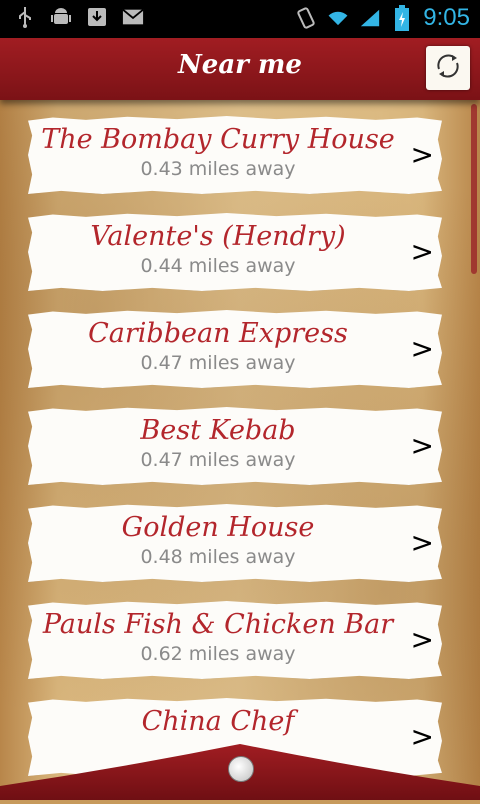  I want to click on list-item: Golden House 0.48 miles away >, so click(235, 543).